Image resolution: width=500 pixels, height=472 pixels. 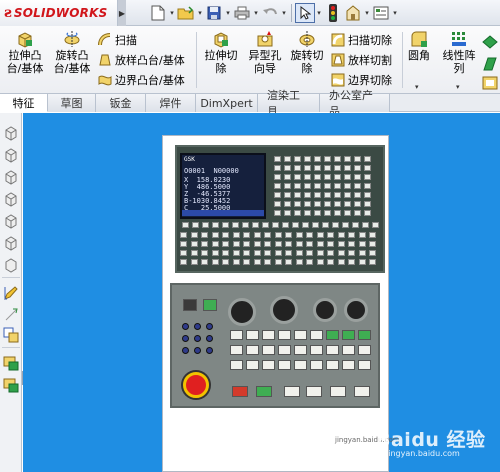 I want to click on open-dropdown-icon: ▾, so click(x=200, y=13).